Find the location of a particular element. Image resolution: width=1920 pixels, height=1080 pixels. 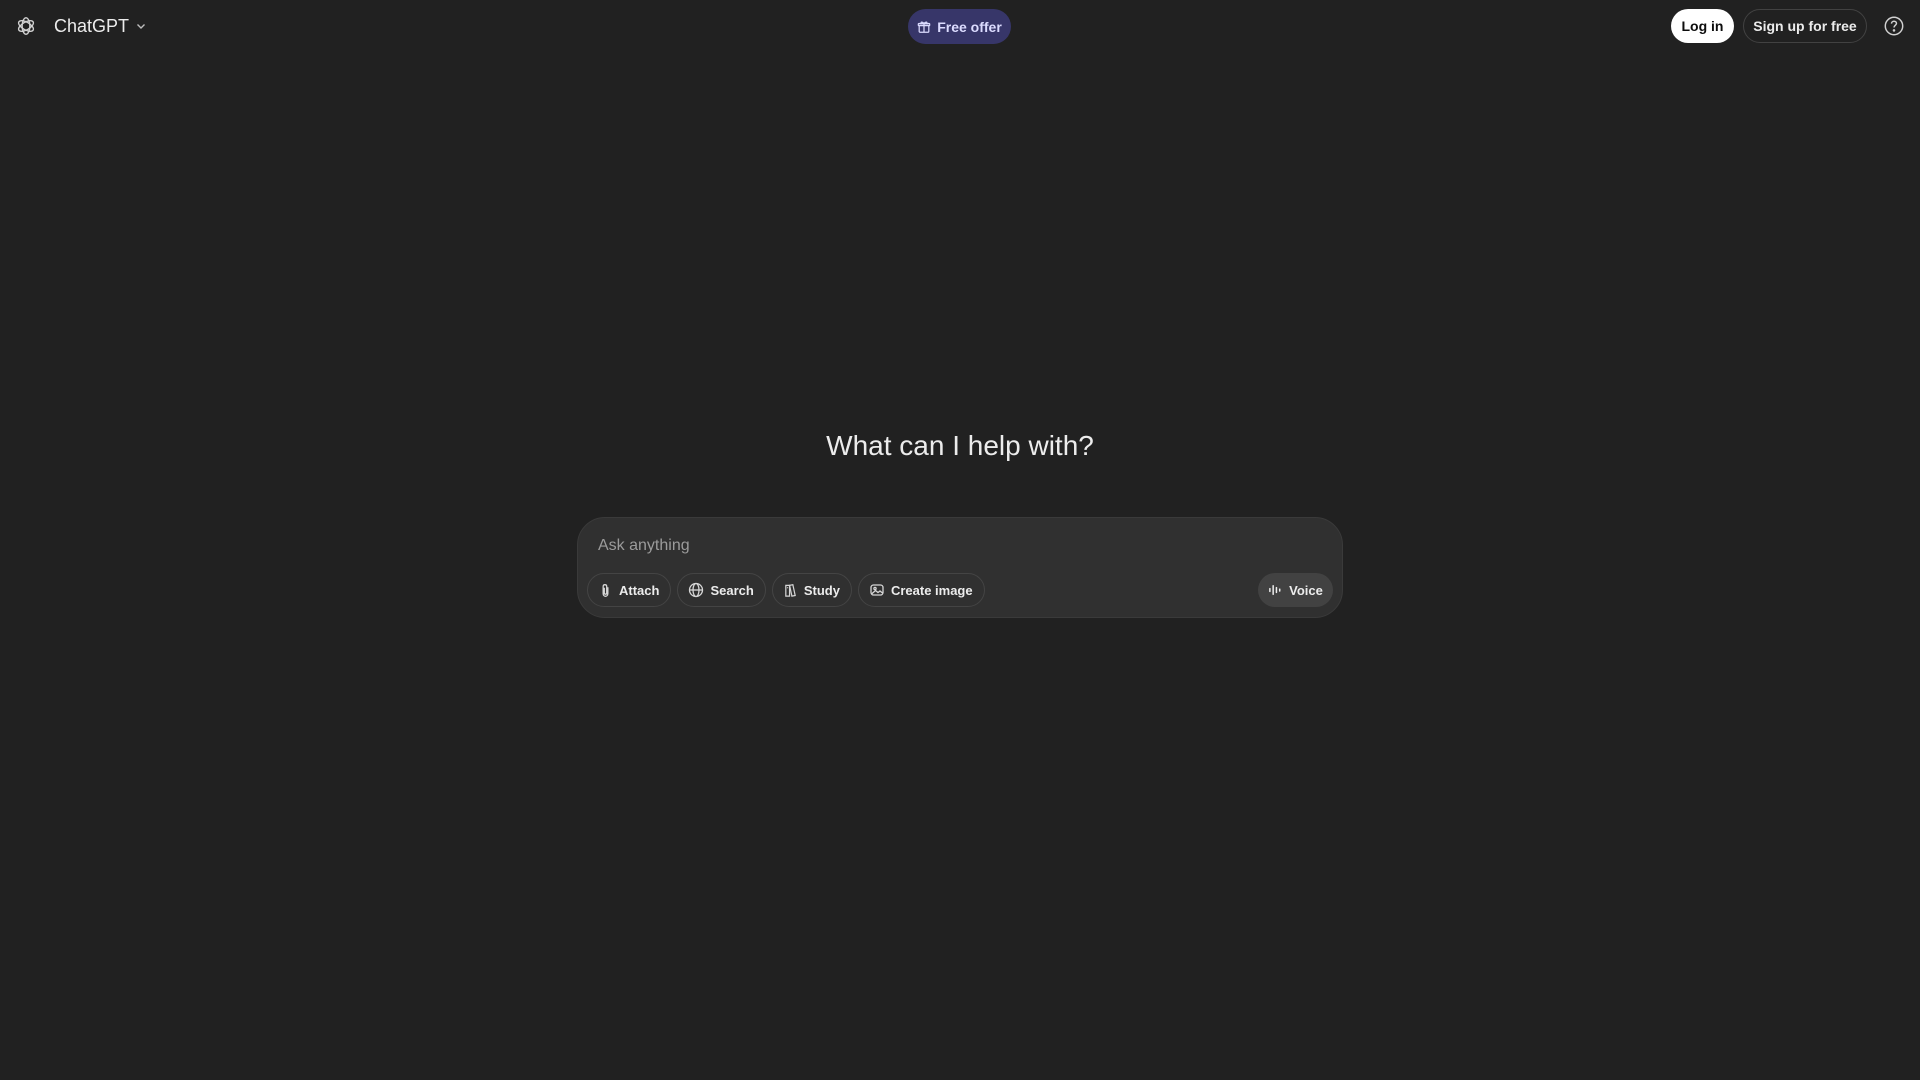

attach-label: Attach is located at coordinates (639, 590).